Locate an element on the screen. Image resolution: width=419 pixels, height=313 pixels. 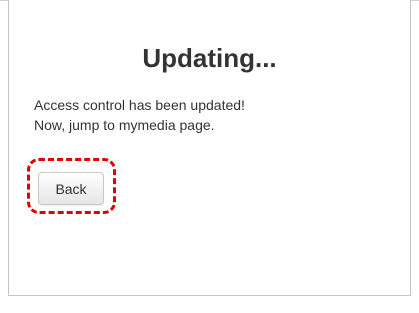
status-message-line-2: Now, jump to mymedia page. is located at coordinates (124, 125).